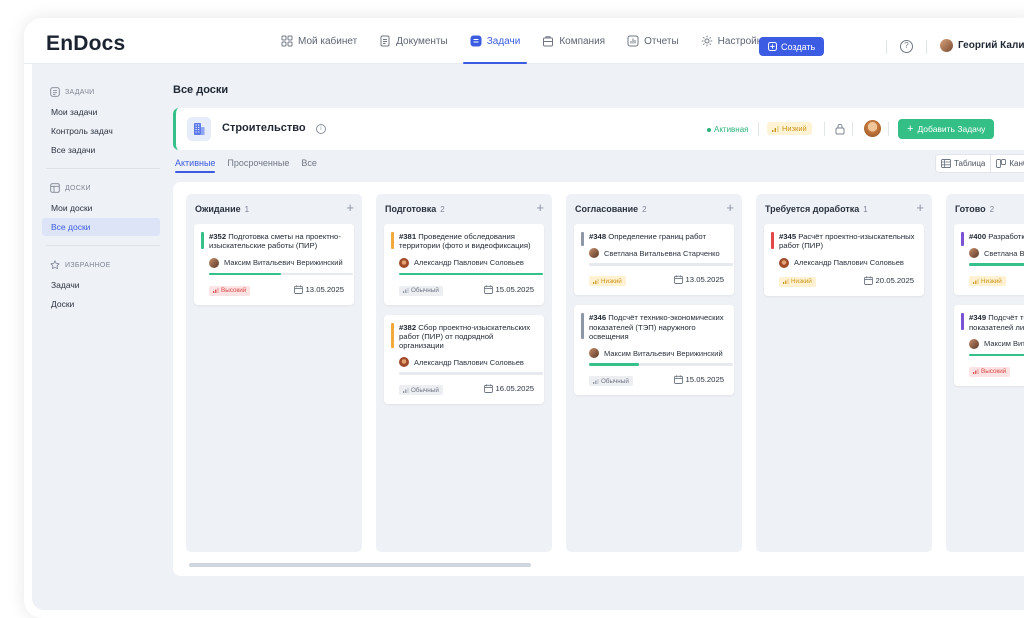 Image resolution: width=1024 pixels, height=618 pixels. Describe the element at coordinates (101, 304) in the screenshot. I see `sidebar-item-fav-boards: Доски` at that location.